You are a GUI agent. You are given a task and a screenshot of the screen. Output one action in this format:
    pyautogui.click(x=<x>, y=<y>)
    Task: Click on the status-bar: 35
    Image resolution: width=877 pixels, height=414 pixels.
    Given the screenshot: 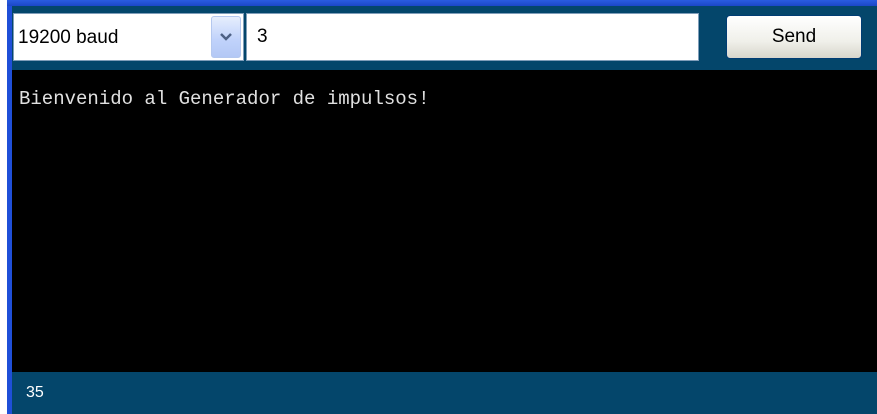 What is the action you would take?
    pyautogui.click(x=444, y=393)
    